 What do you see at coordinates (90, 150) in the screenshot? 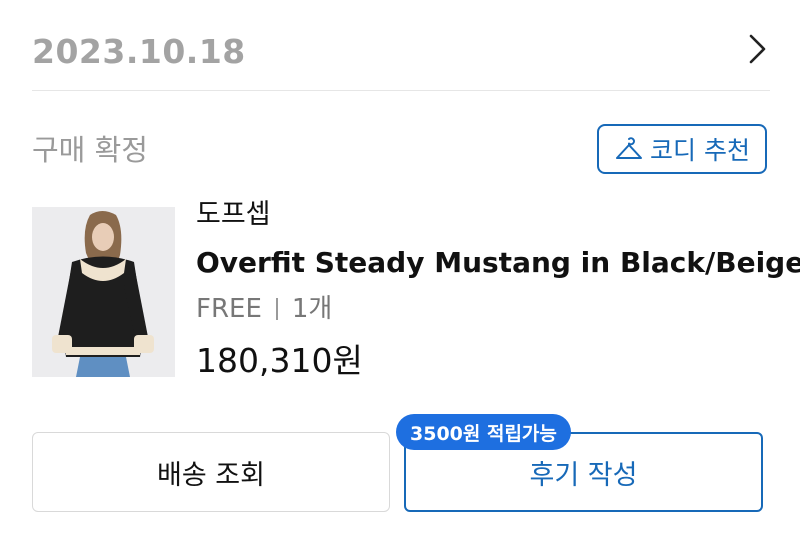
I see `order-status: 구매 확정` at bounding box center [90, 150].